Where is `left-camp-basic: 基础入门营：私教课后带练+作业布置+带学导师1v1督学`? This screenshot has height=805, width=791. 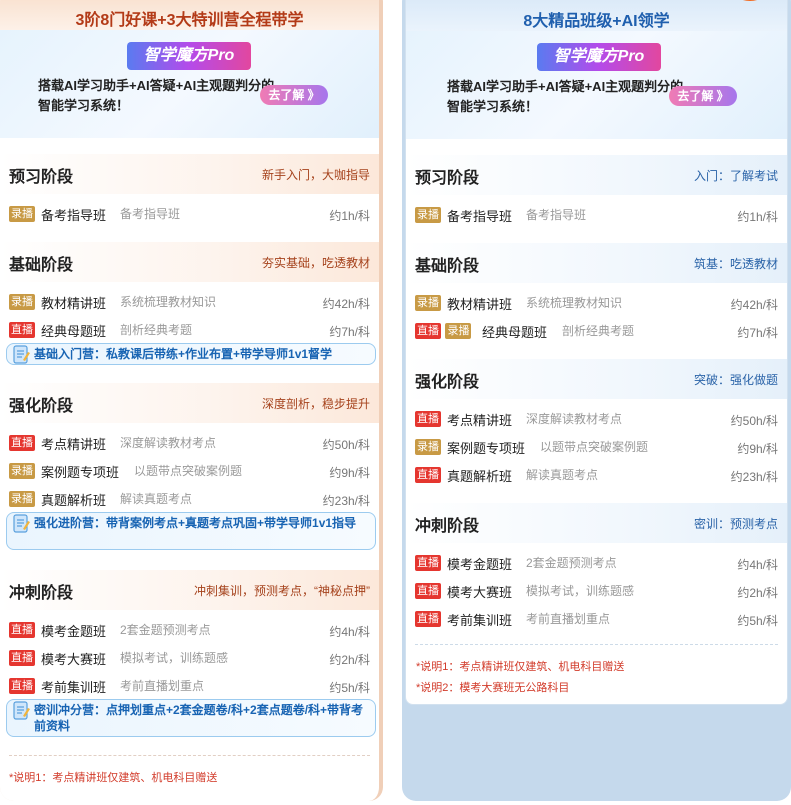 left-camp-basic: 基础入门营：私教课后带练+作业布置+带学导师1v1督学 is located at coordinates (191, 354).